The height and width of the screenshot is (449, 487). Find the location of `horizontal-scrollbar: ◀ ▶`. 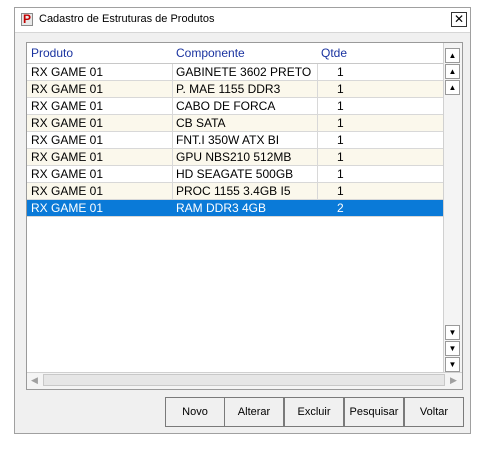

horizontal-scrollbar: ◀ ▶ is located at coordinates (244, 380).